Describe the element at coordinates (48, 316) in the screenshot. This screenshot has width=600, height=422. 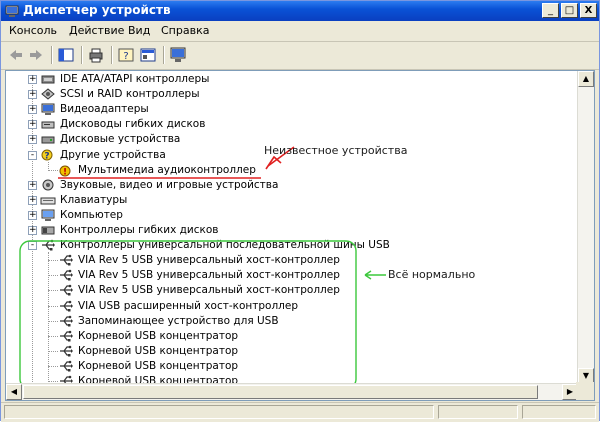
I see `usb-connector` at that location.